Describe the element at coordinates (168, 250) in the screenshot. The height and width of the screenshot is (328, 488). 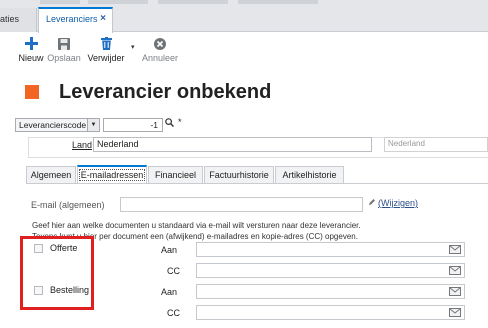
I see `offerte-to-label: Aan` at that location.